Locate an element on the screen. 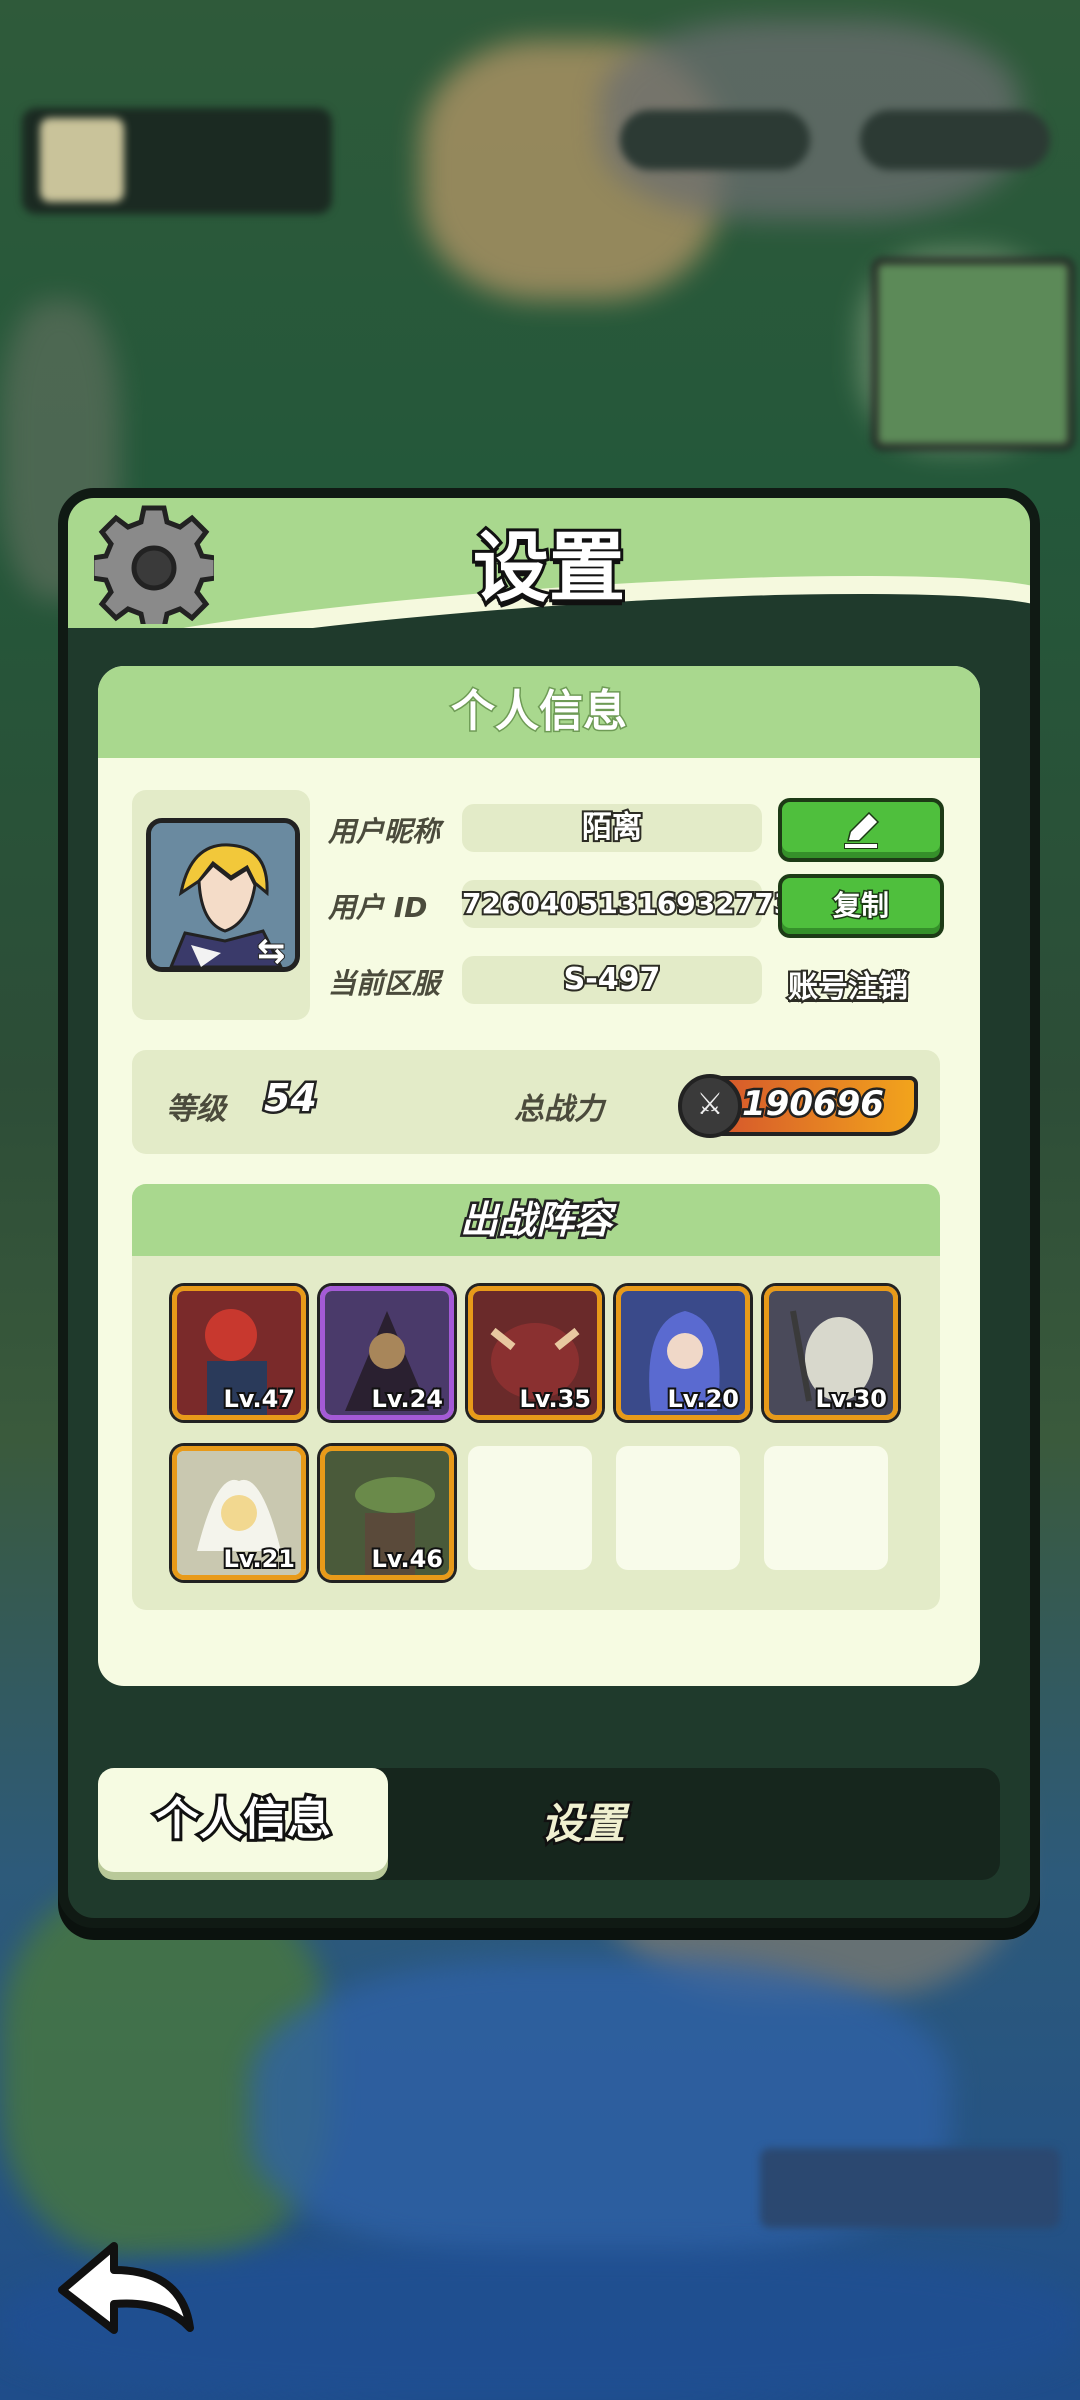  hero-level: Lv.30 is located at coordinates (851, 1399).